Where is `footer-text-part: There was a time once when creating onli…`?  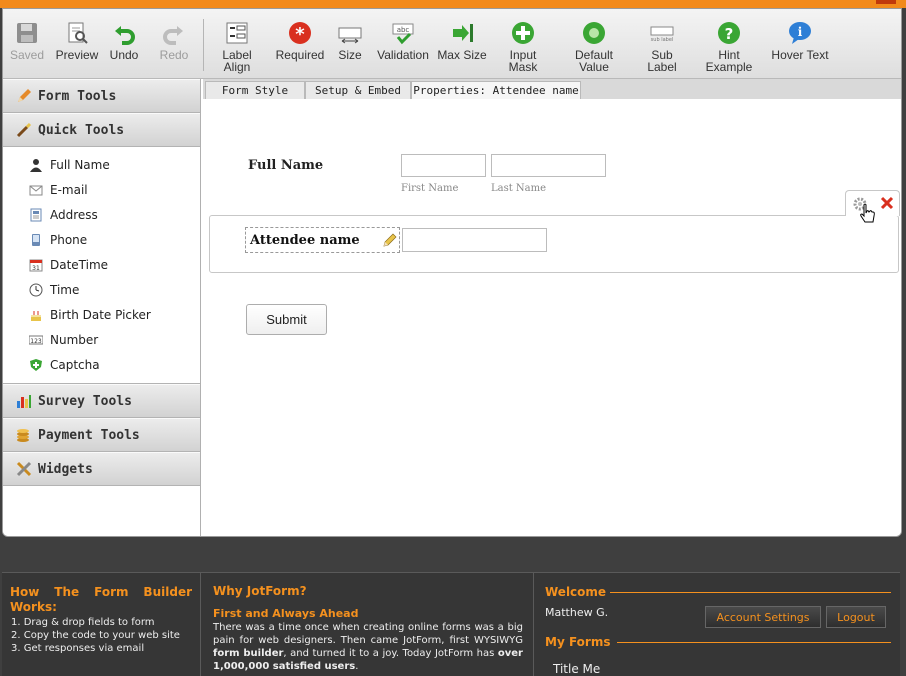 footer-text-part: There was a time once when creating onli… is located at coordinates (368, 634).